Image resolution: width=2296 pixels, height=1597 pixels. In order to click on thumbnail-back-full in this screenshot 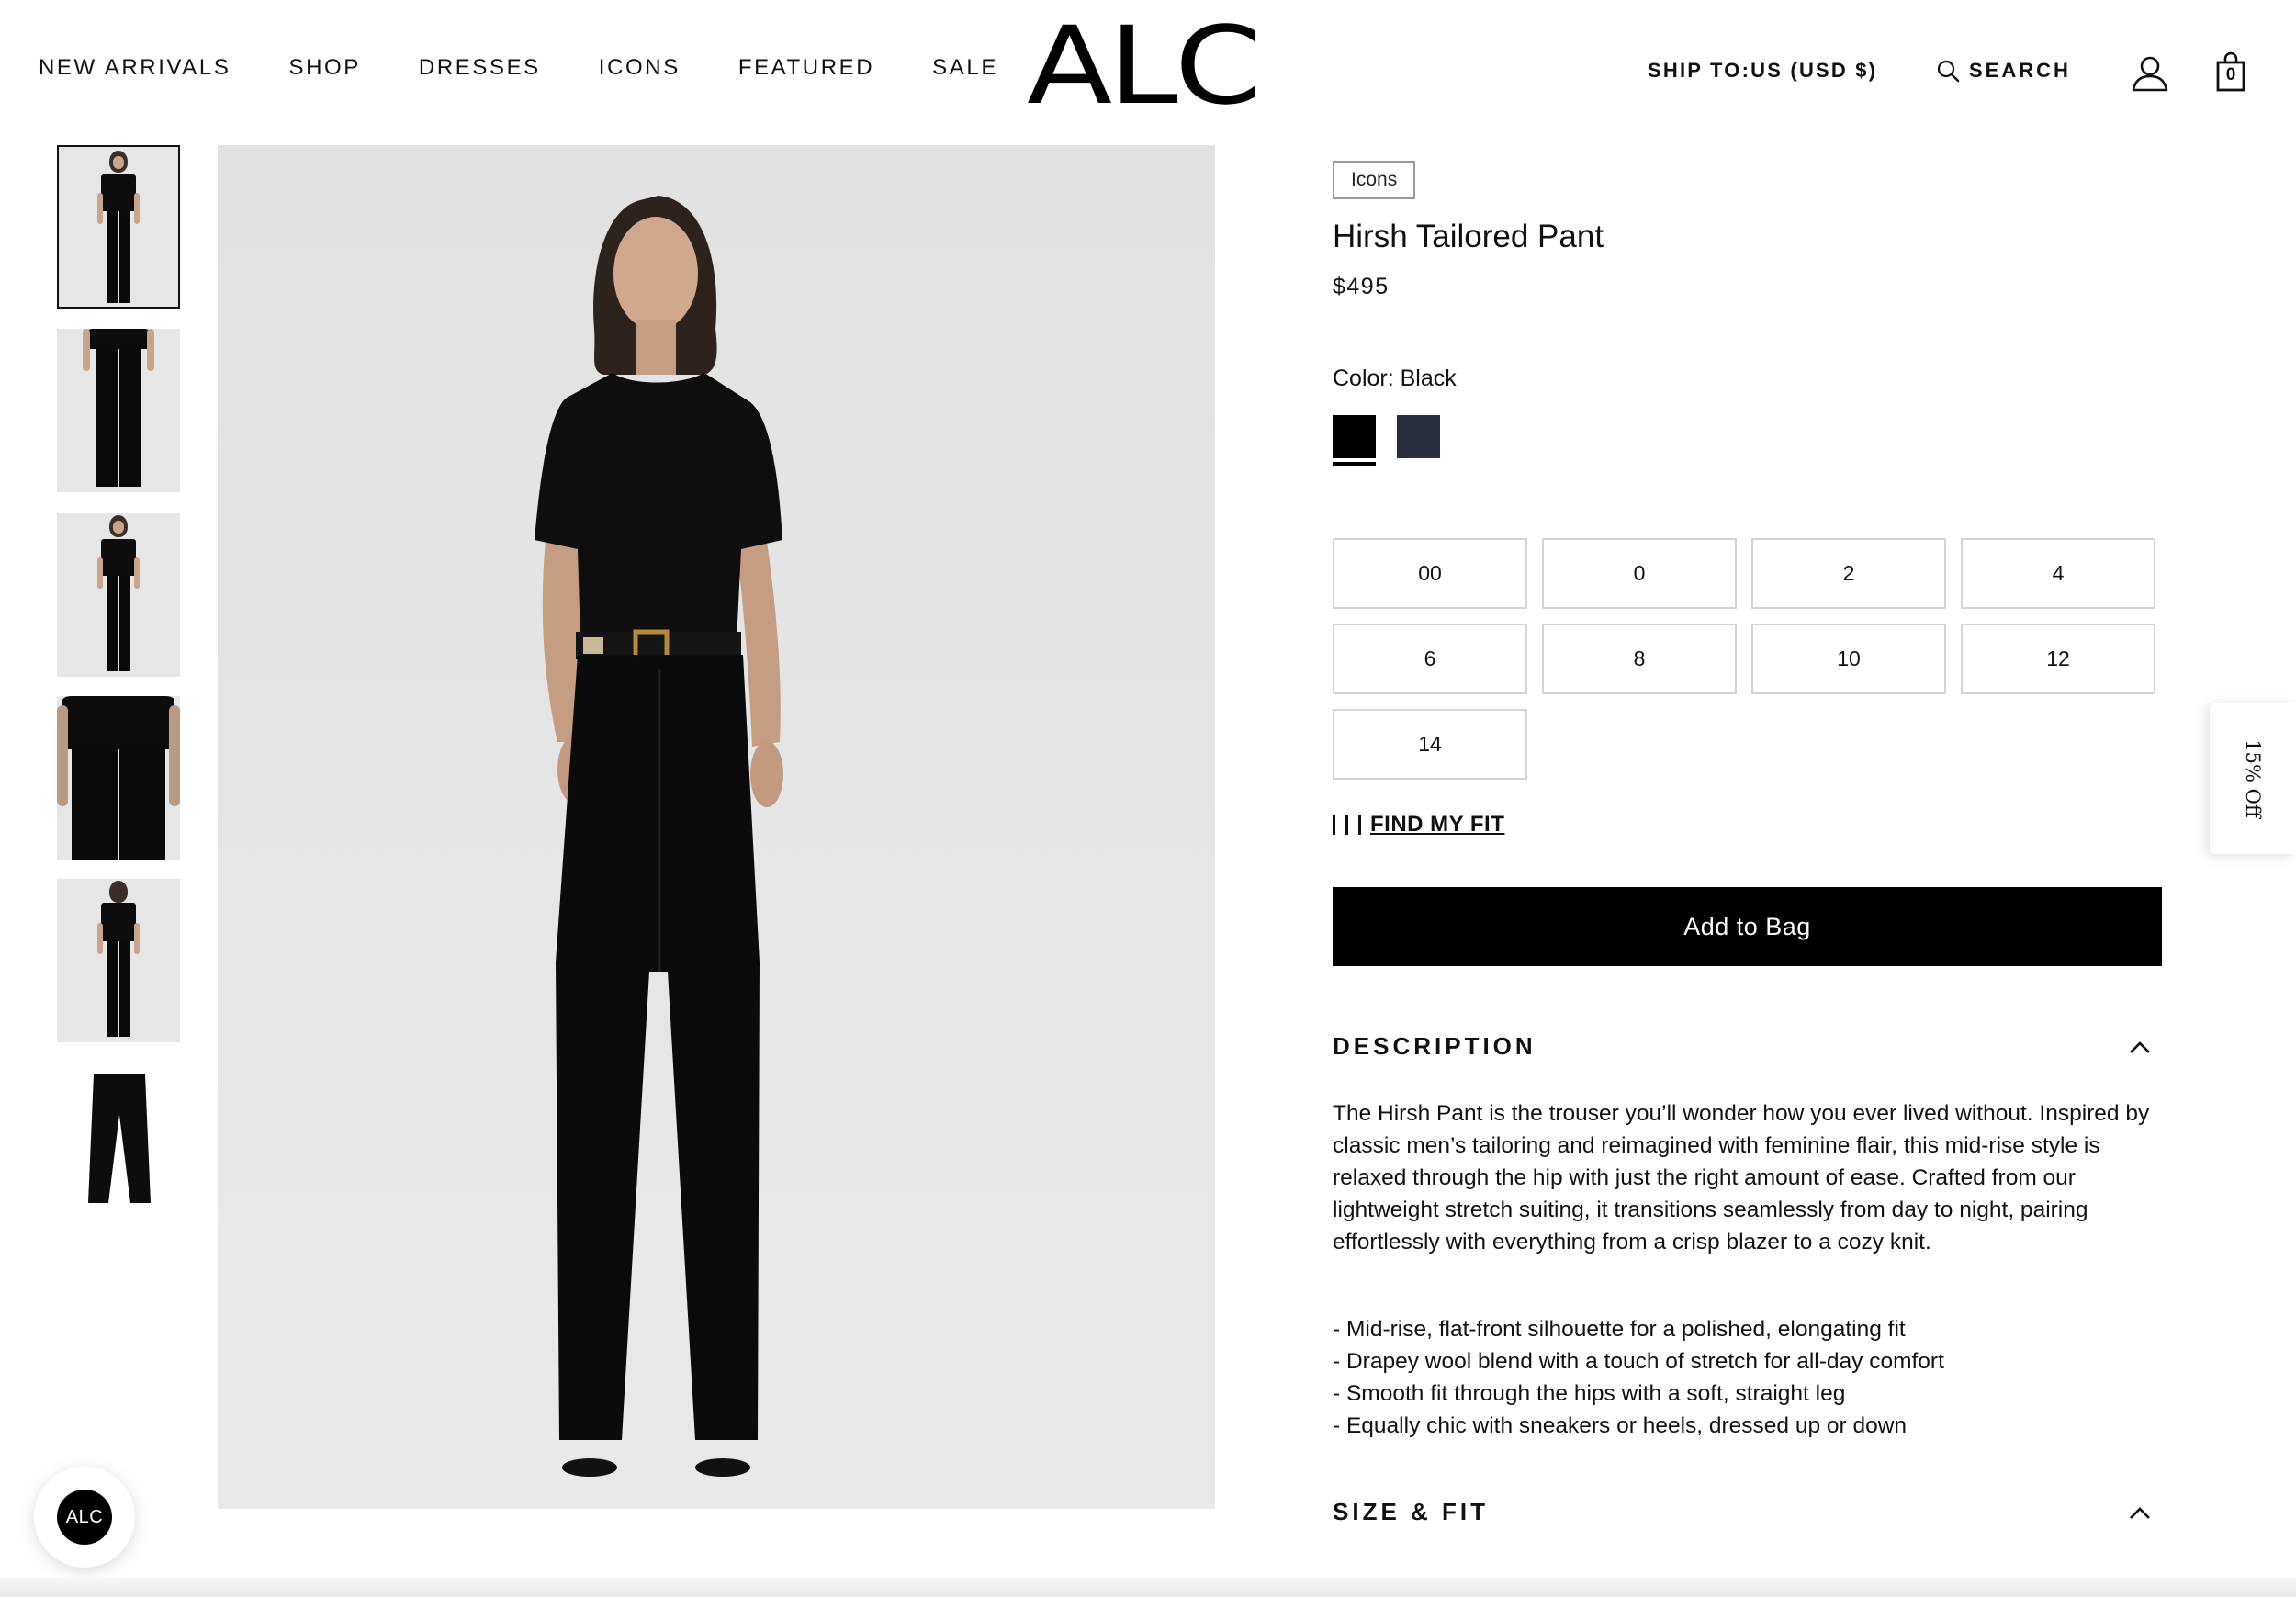, I will do `click(118, 960)`.